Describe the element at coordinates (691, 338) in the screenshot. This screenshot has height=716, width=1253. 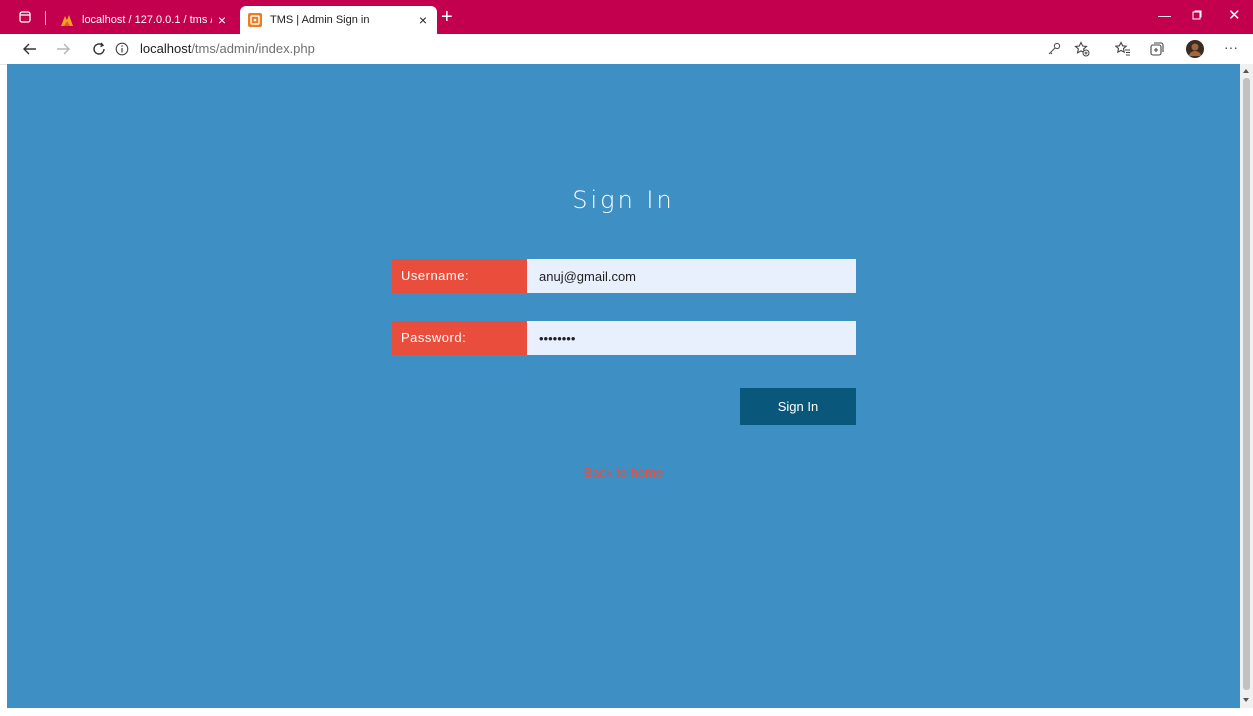
I see `password-input` at that location.